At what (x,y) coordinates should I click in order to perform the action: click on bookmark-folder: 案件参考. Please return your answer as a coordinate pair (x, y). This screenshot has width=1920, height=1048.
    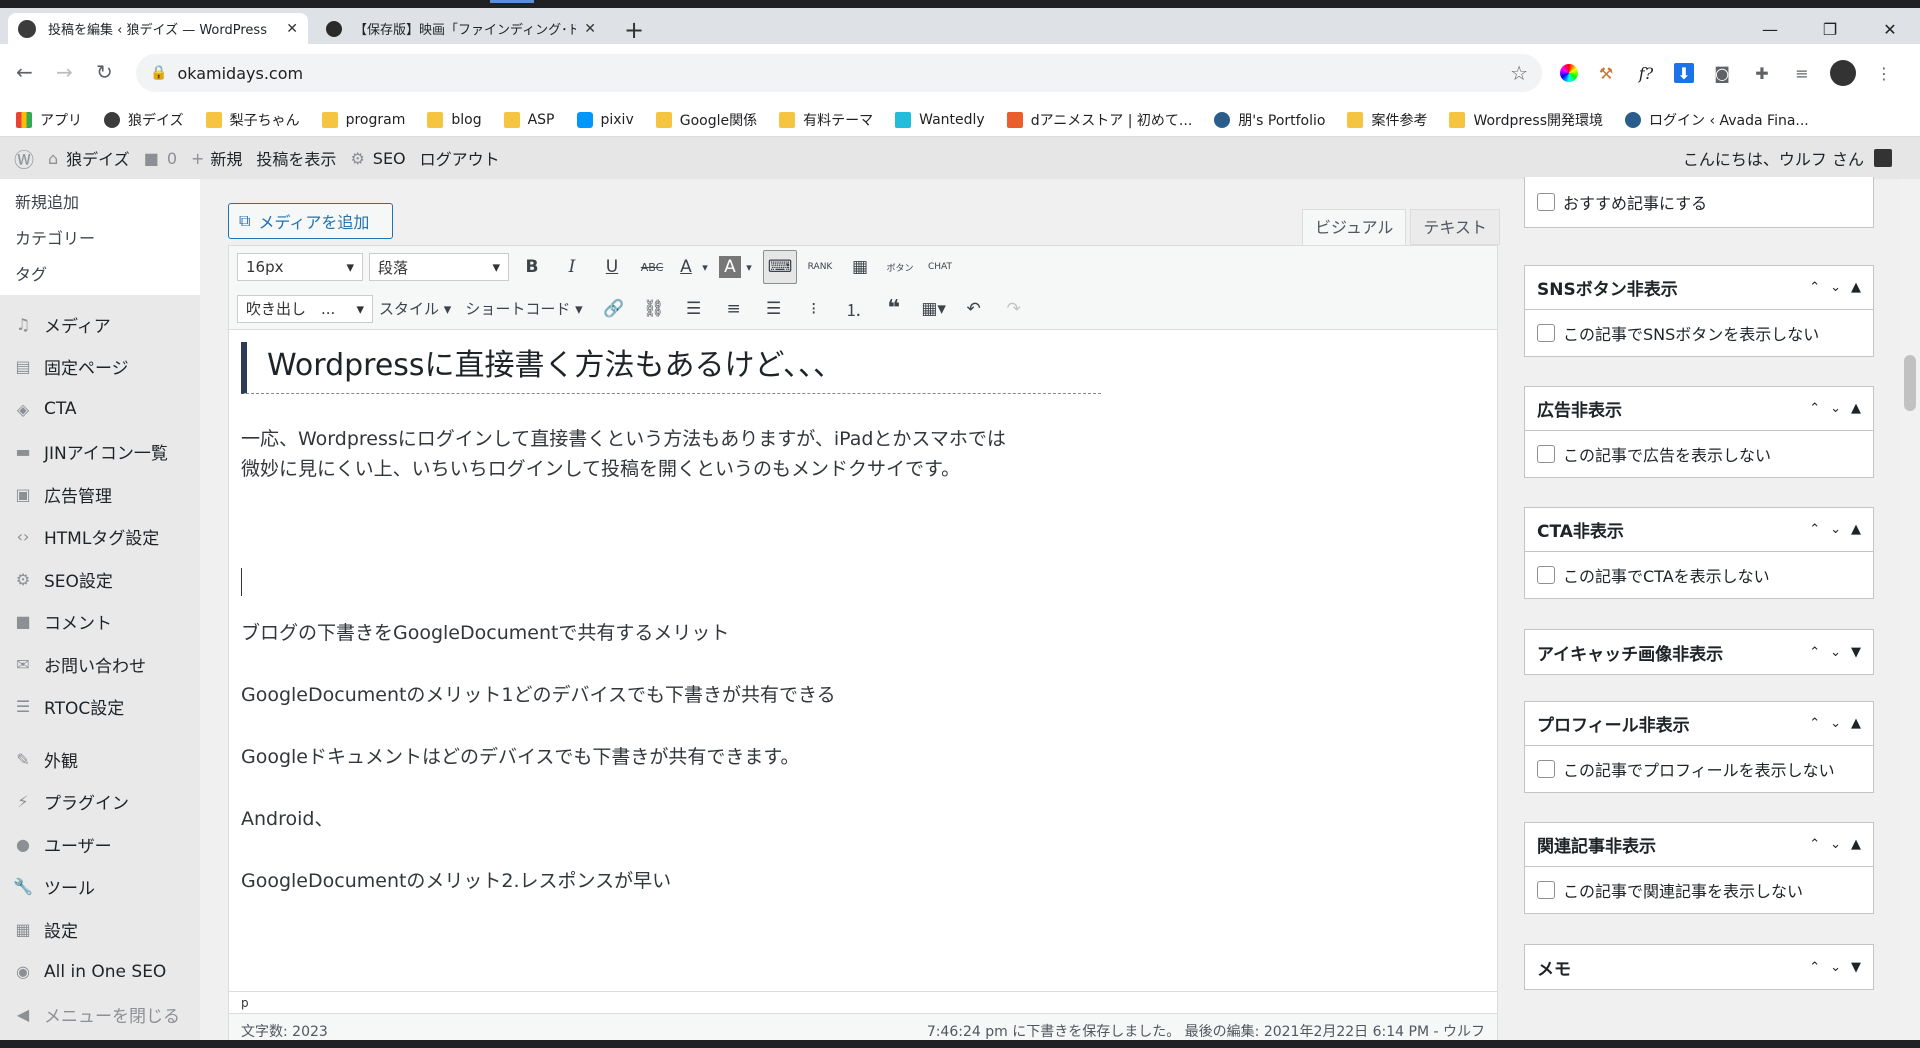
    Looking at the image, I should click on (1387, 120).